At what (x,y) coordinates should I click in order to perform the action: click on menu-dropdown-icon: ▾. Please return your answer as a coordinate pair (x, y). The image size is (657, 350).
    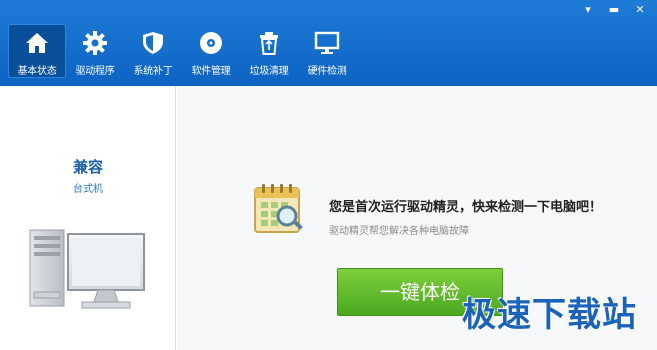
    Looking at the image, I should click on (588, 10).